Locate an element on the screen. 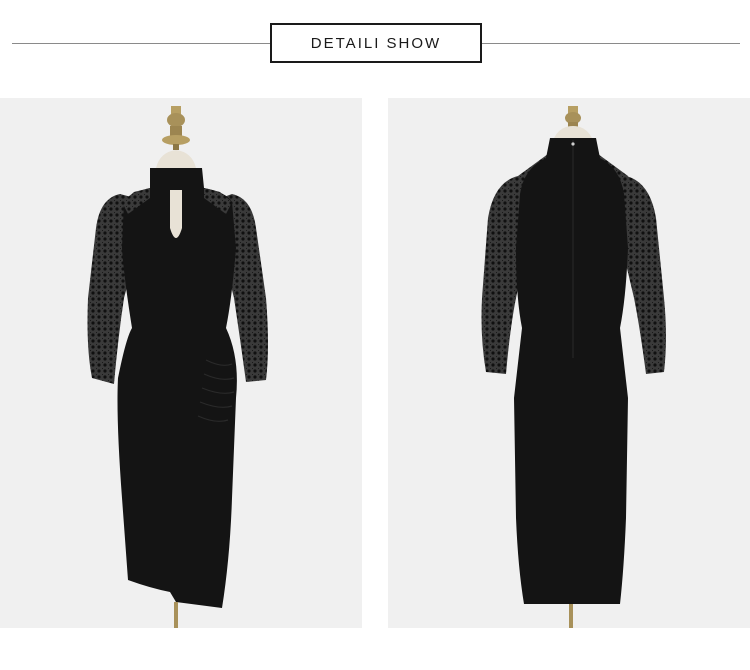 Image resolution: width=750 pixels, height=670 pixels. title-box: DETAILI SHOW is located at coordinates (376, 43).